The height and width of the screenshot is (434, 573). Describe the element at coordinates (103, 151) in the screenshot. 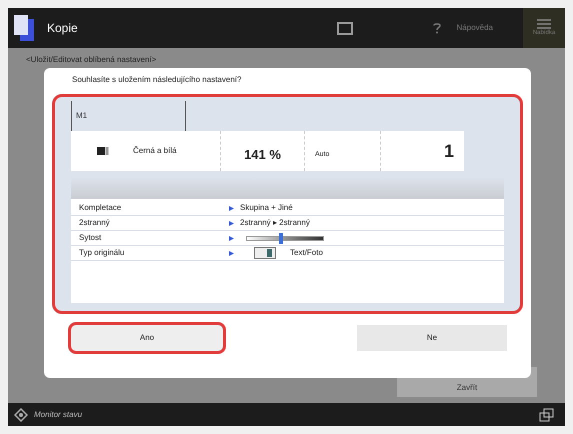

I see `color-mode-icon` at that location.